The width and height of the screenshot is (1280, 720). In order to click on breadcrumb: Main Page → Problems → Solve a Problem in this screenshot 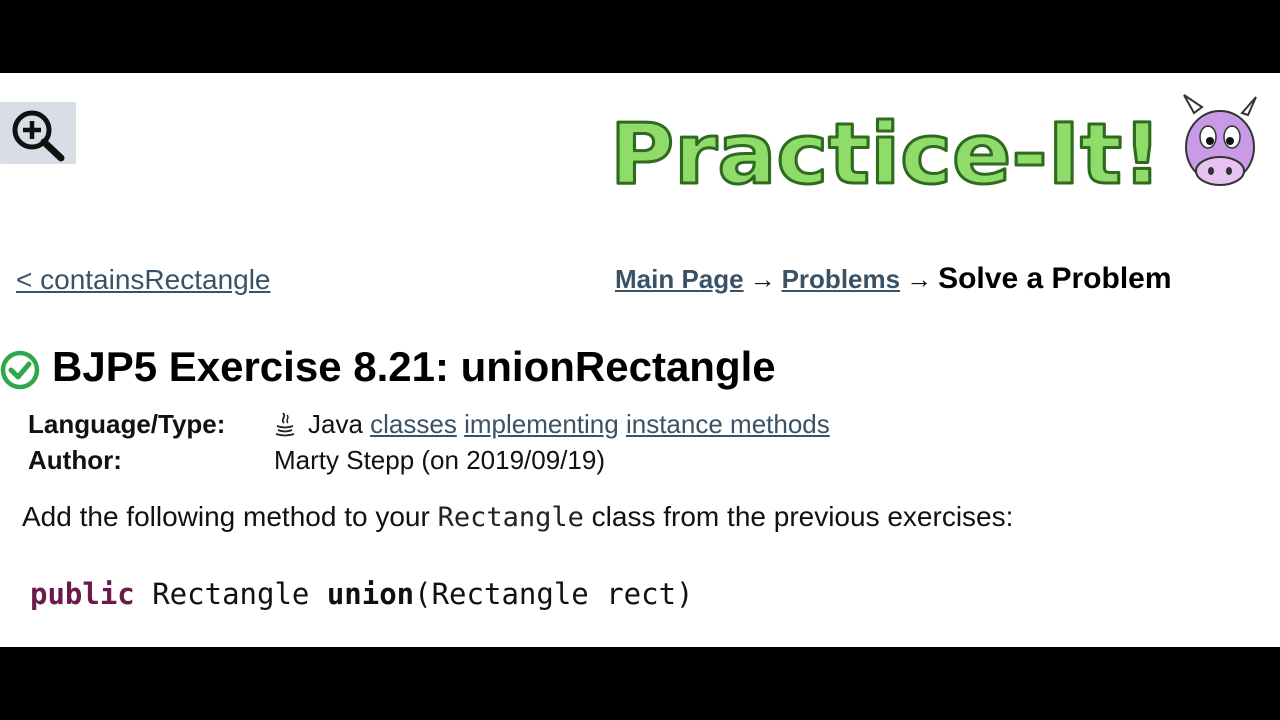, I will do `click(893, 279)`.